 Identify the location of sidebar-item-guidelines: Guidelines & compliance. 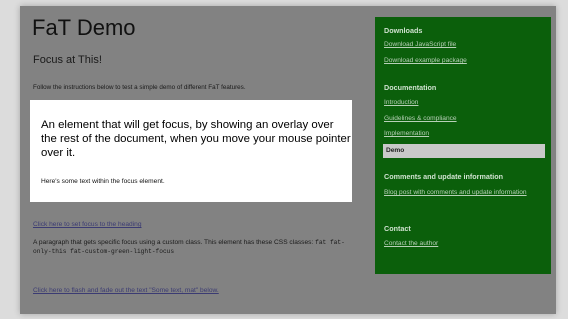
(420, 118).